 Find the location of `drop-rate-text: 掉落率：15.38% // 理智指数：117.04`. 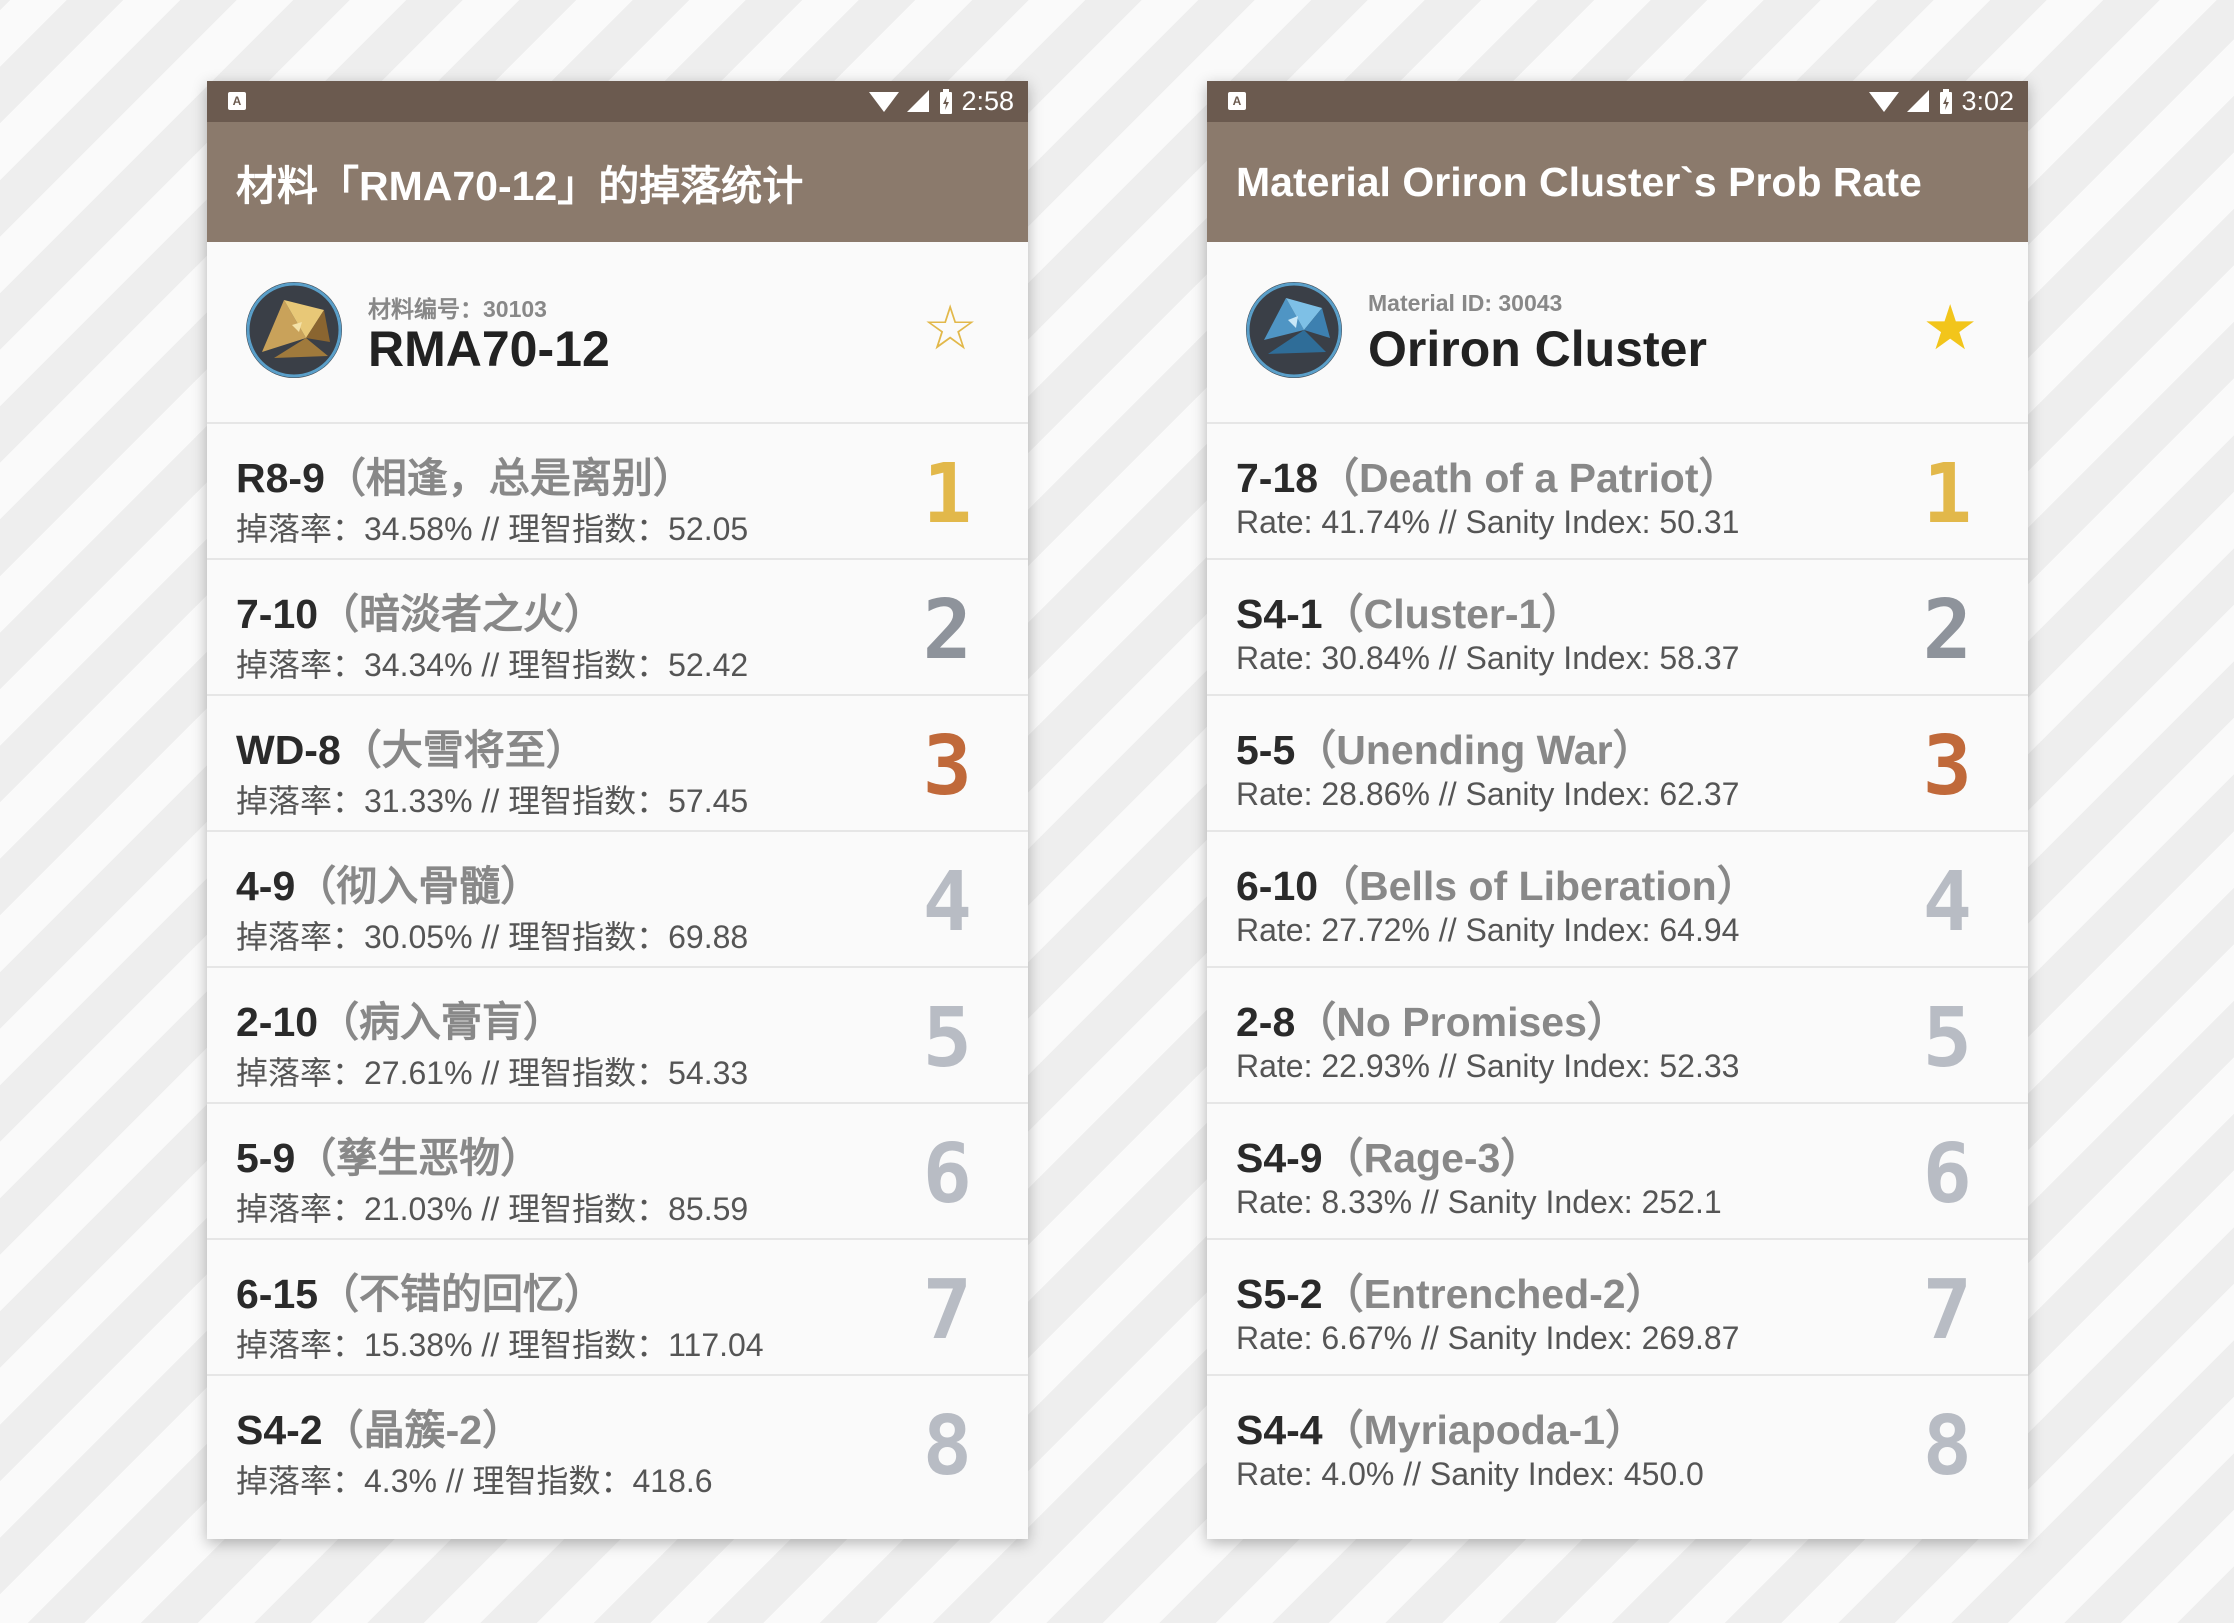

drop-rate-text: 掉落率：15.38% // 理智指数：117.04 is located at coordinates (500, 1345).